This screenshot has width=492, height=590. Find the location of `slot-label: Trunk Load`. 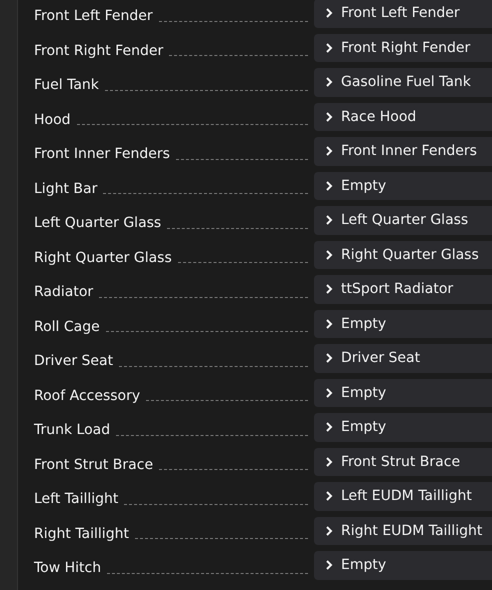

slot-label: Trunk Load is located at coordinates (72, 429).